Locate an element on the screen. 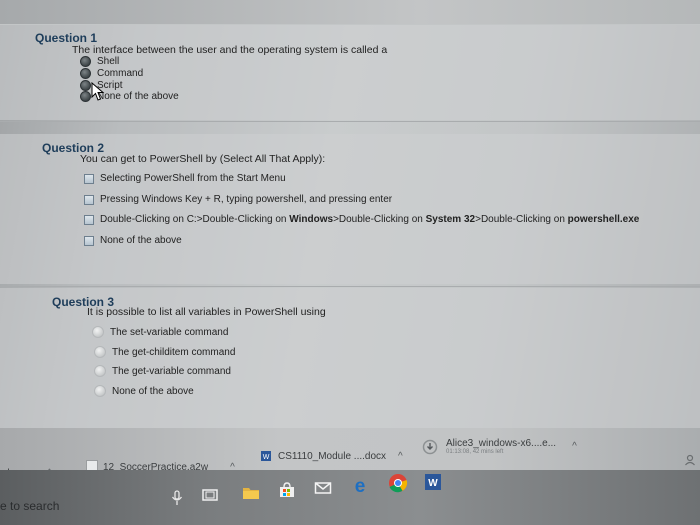 The height and width of the screenshot is (525, 700). mouse-cursor-icon is located at coordinates (98, 91).